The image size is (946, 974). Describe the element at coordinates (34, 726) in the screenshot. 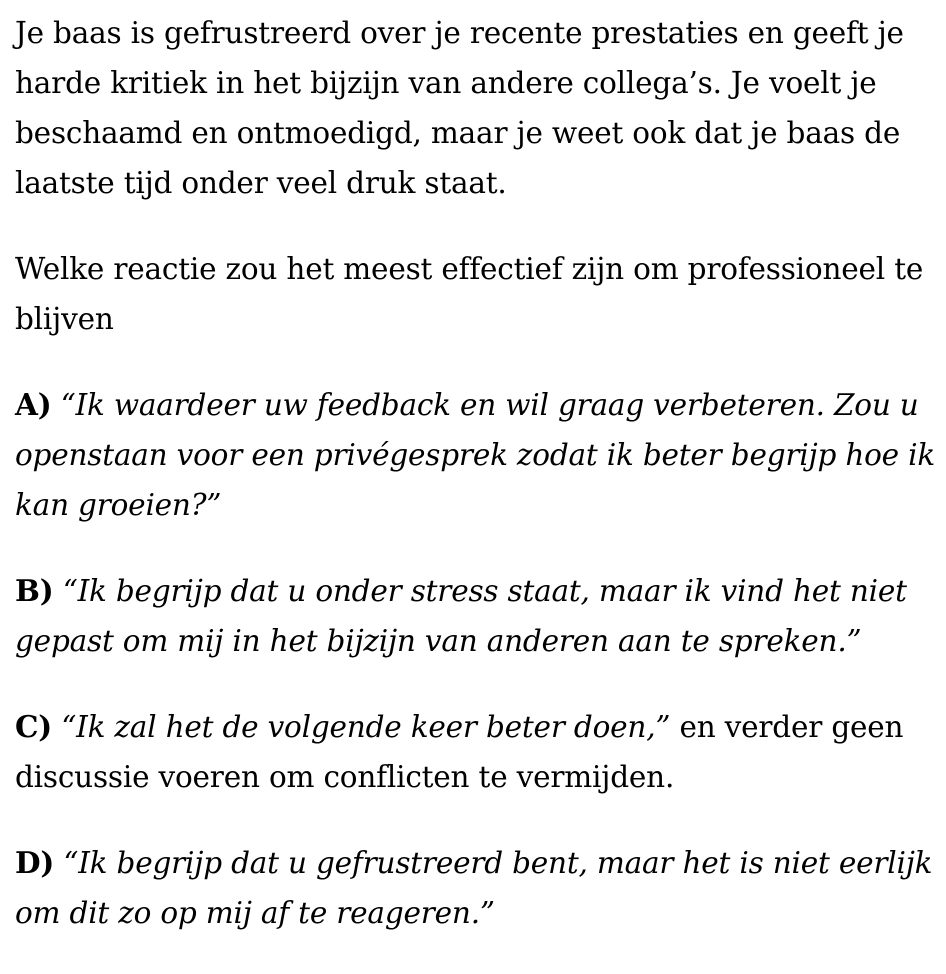

I see `option-c-letter: C)` at that location.